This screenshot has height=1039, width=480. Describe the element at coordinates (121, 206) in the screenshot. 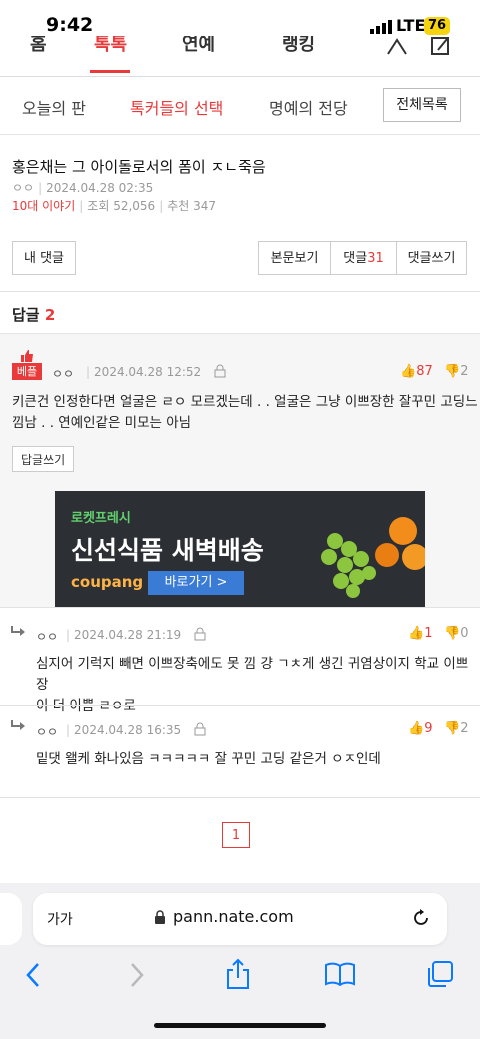

I see `article-views: 조회 52,056` at that location.